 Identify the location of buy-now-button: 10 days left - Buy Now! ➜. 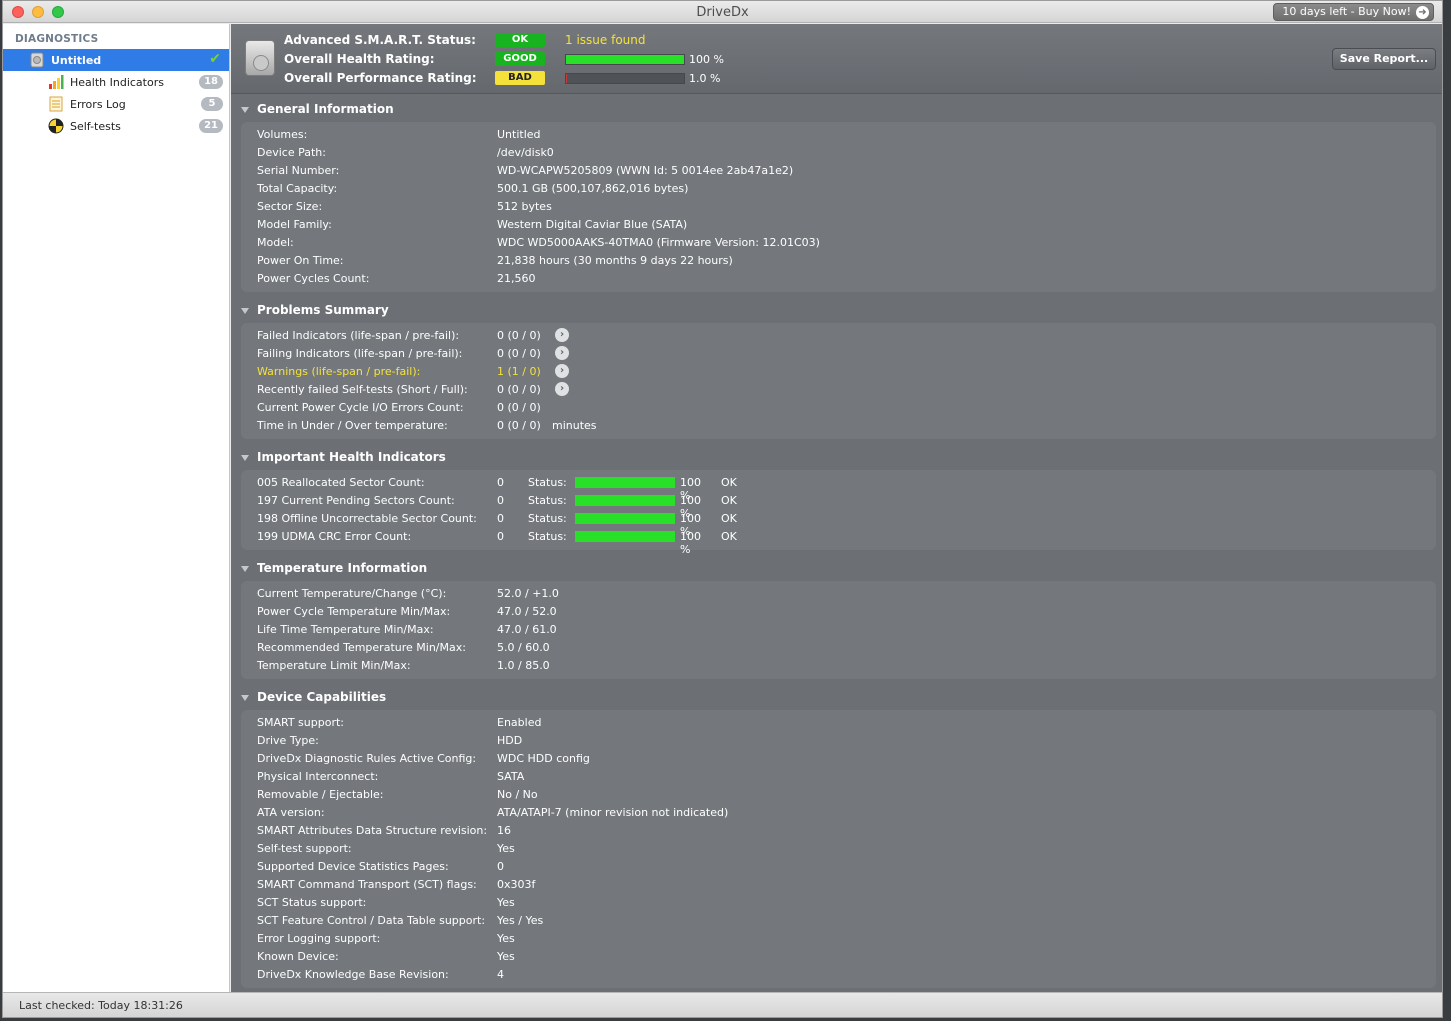
(1353, 12).